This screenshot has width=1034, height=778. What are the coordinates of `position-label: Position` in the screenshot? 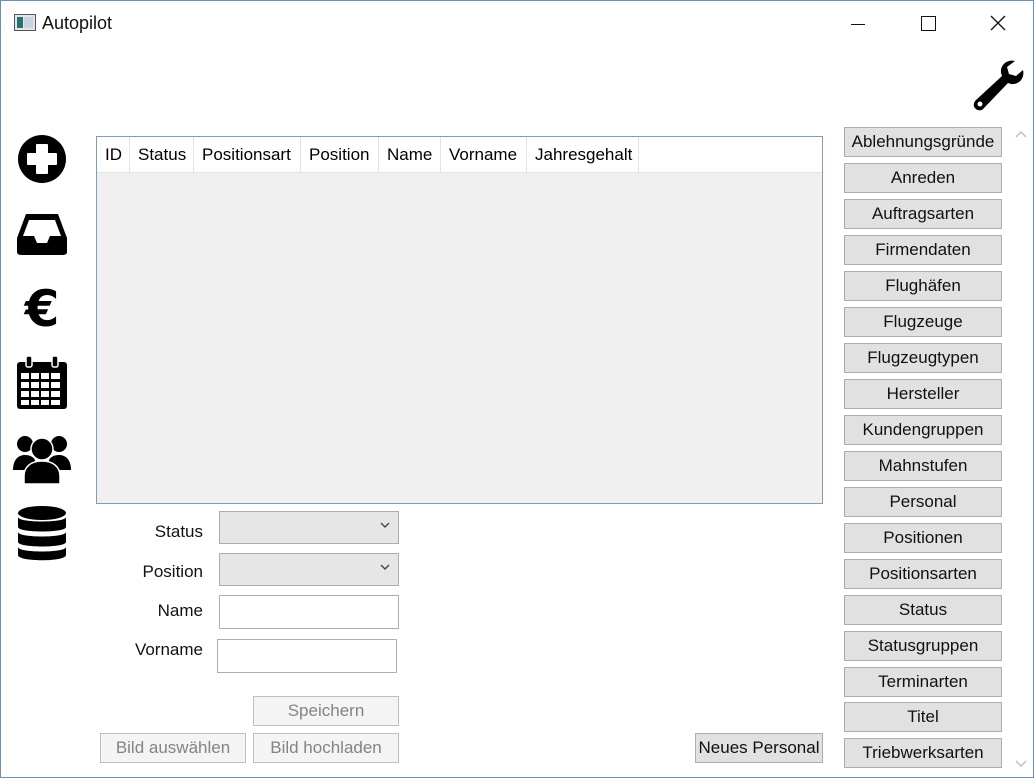 It's located at (172, 571).